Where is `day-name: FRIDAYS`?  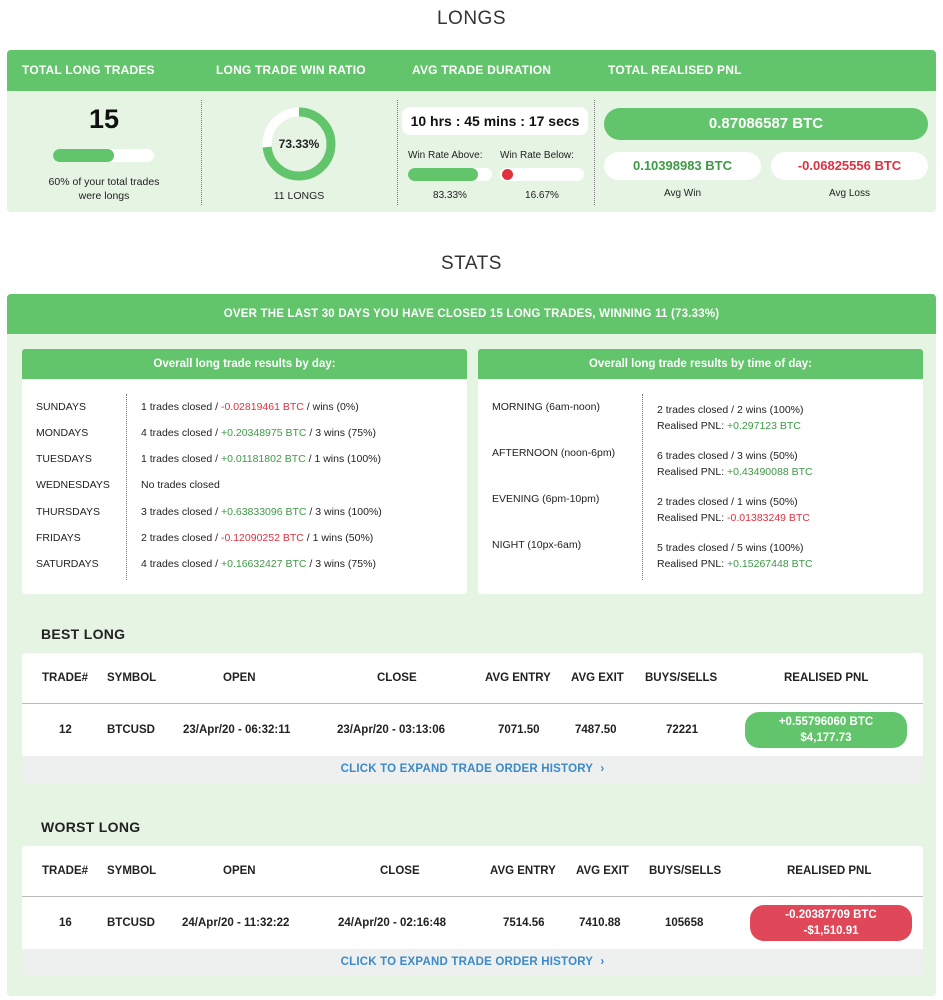
day-name: FRIDAYS is located at coordinates (58, 538).